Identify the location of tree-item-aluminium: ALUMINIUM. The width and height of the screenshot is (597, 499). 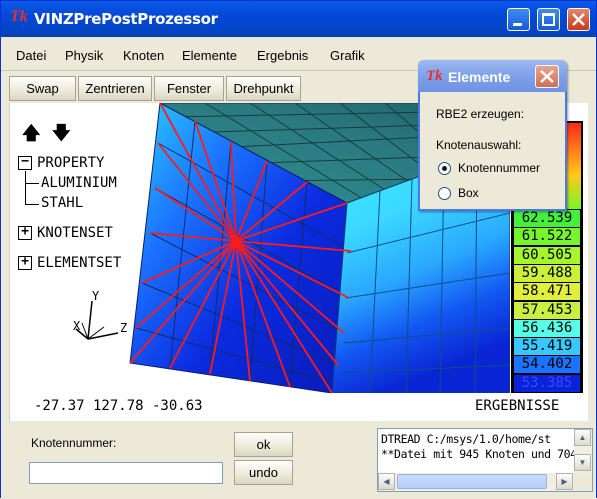
(79, 183).